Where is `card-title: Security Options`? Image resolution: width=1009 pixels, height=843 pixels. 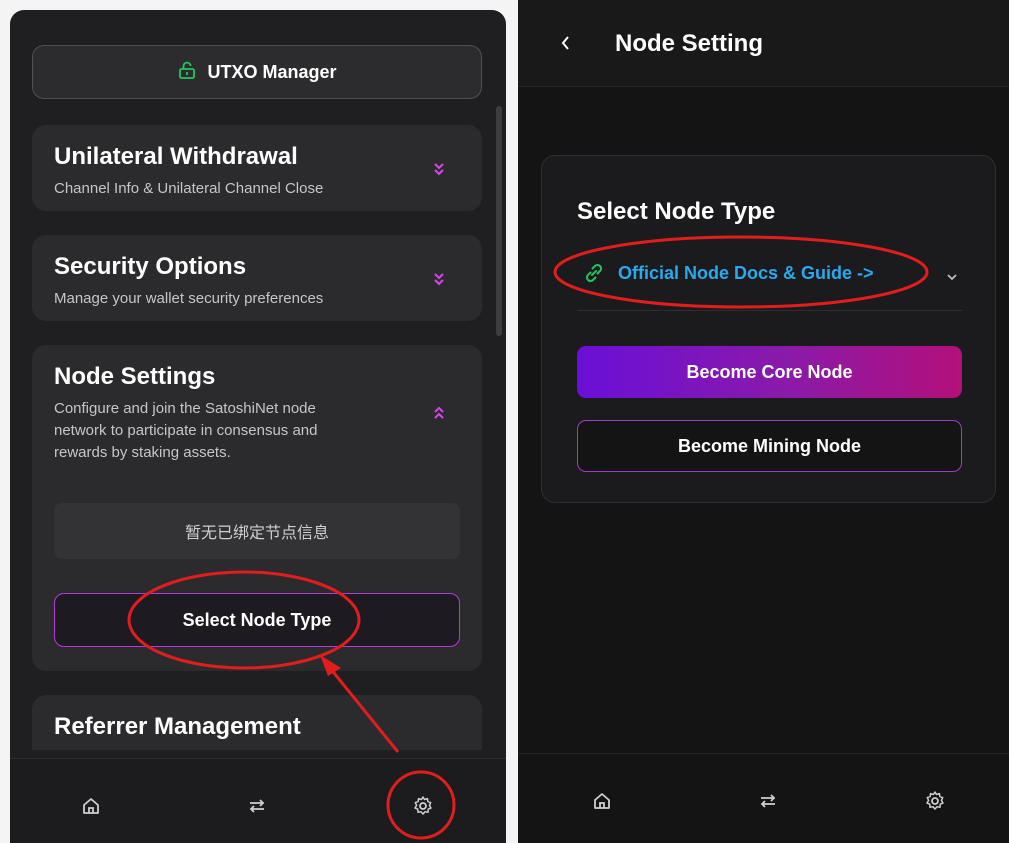 card-title: Security Options is located at coordinates (150, 266).